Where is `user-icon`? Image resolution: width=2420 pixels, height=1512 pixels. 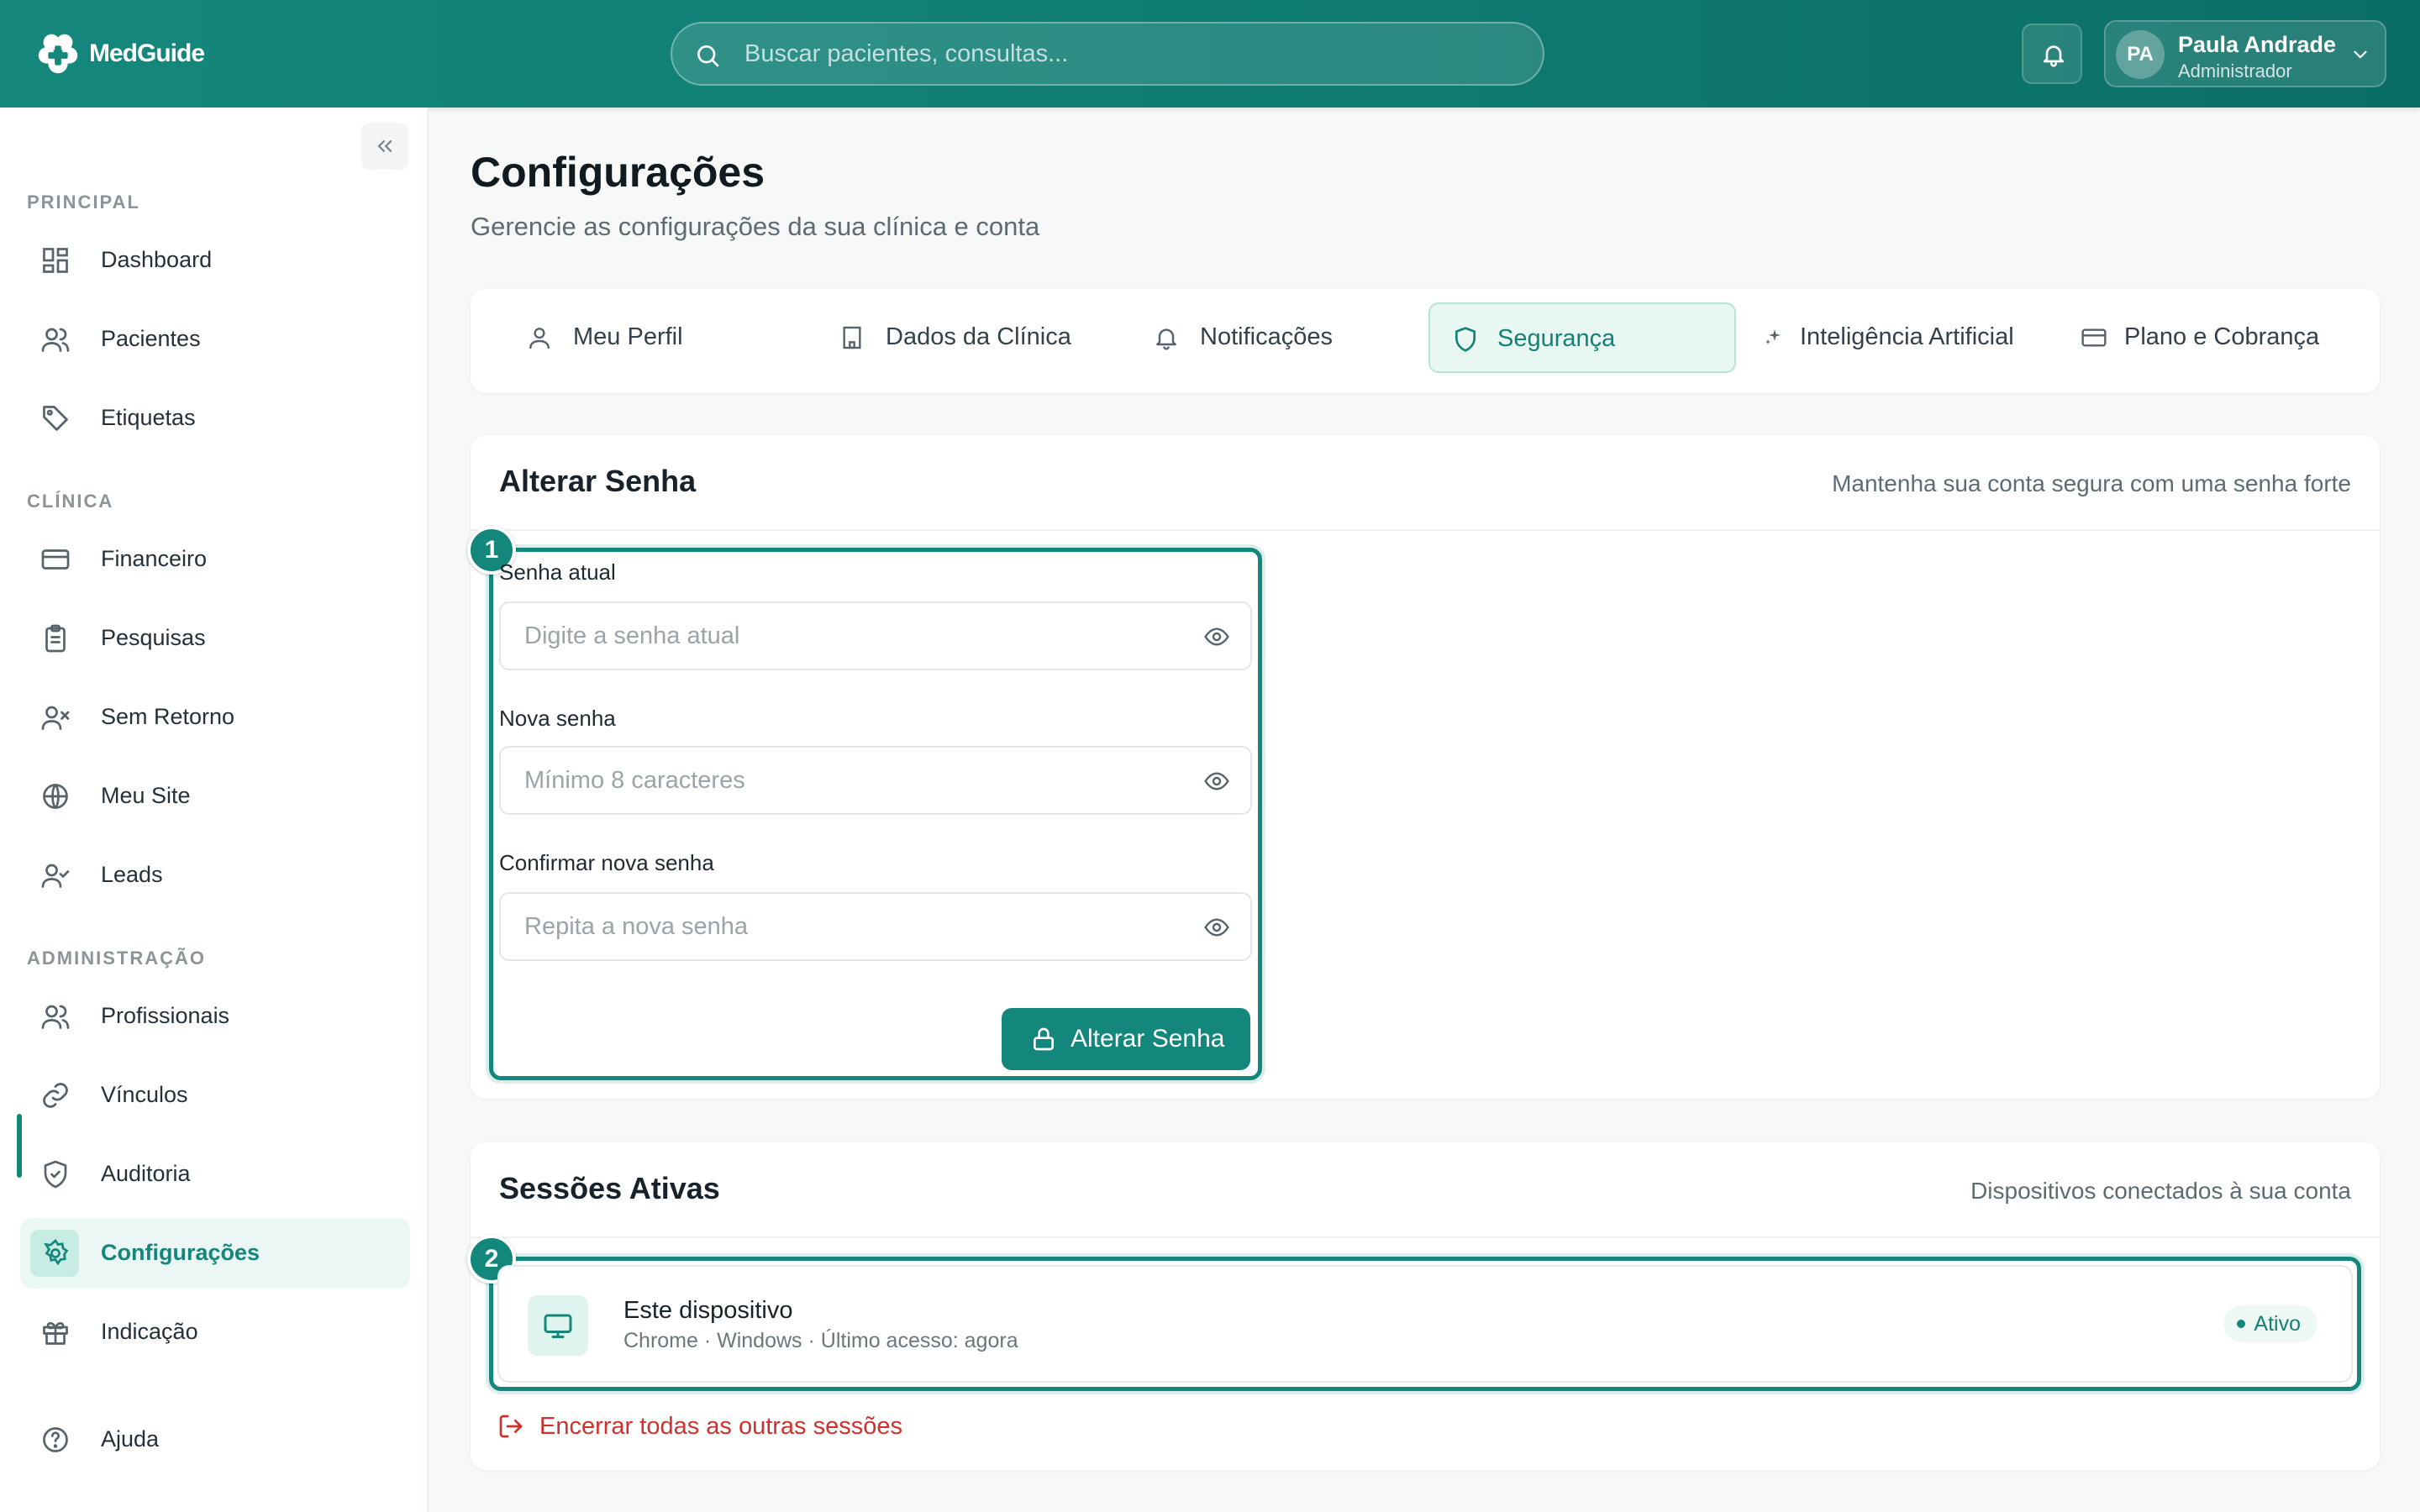
user-icon is located at coordinates (539, 338).